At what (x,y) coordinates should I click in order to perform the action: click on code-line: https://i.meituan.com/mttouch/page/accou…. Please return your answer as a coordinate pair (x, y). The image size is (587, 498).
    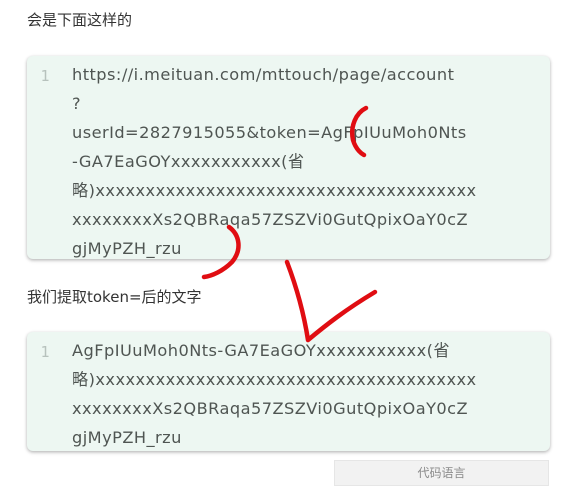
    Looking at the image, I should click on (263, 74).